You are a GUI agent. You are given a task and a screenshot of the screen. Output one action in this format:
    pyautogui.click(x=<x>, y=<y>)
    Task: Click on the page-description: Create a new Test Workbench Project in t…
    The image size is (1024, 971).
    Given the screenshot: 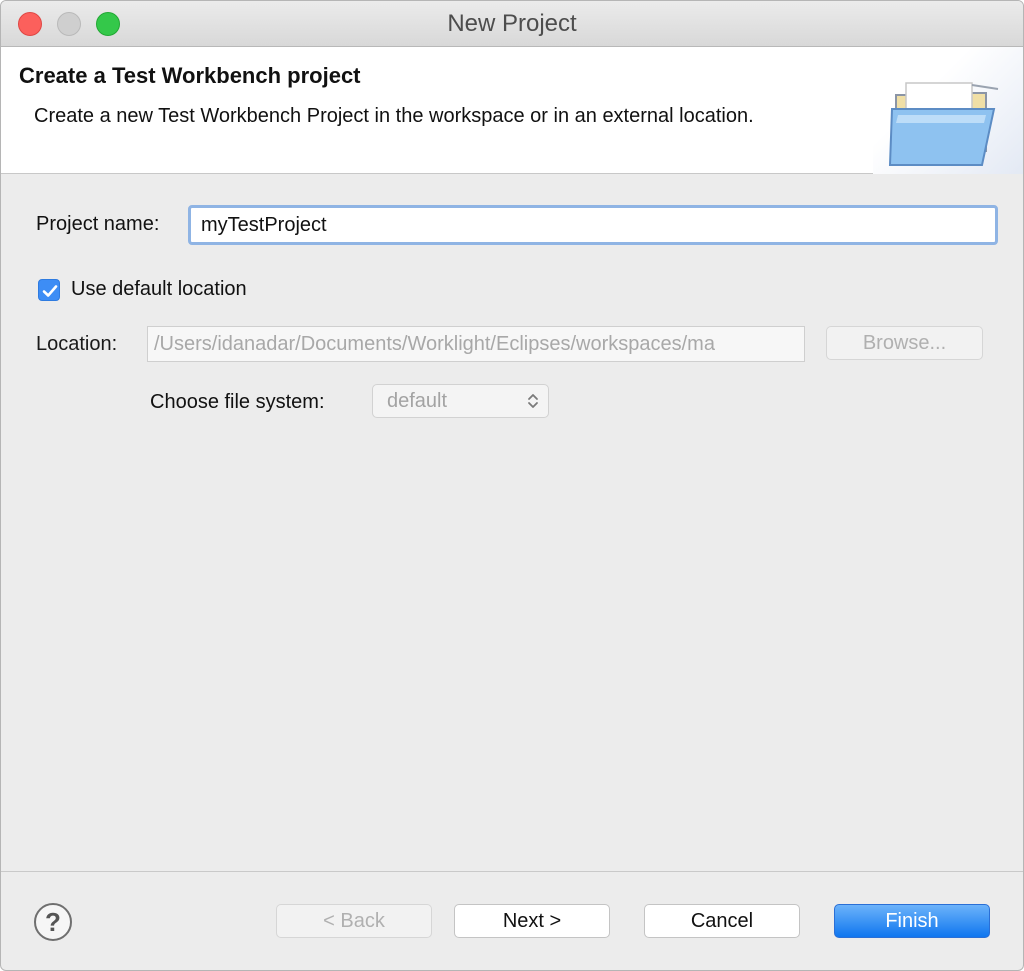 What is the action you would take?
    pyautogui.click(x=394, y=116)
    